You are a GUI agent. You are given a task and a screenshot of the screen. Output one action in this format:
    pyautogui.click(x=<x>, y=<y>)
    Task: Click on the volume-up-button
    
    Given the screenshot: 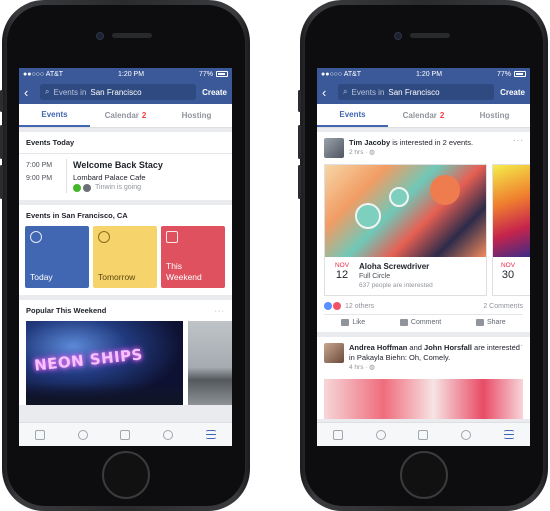 What is the action you would take?
    pyautogui.click(x=299, y=142)
    